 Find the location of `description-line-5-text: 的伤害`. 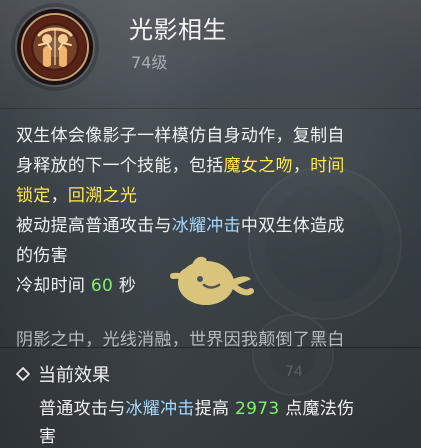

description-line-5-text: 的伤害 is located at coordinates (42, 256).